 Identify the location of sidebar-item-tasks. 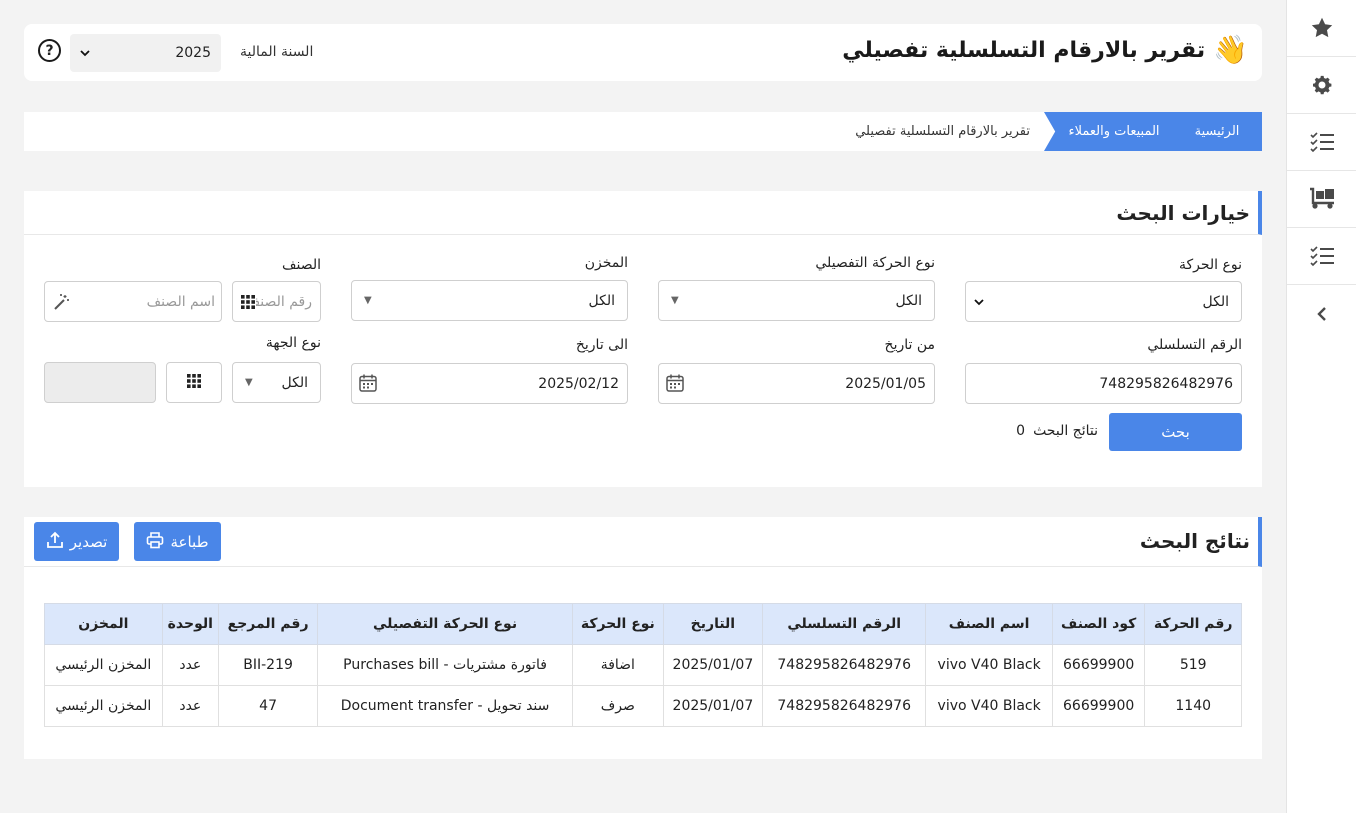
(1321, 142).